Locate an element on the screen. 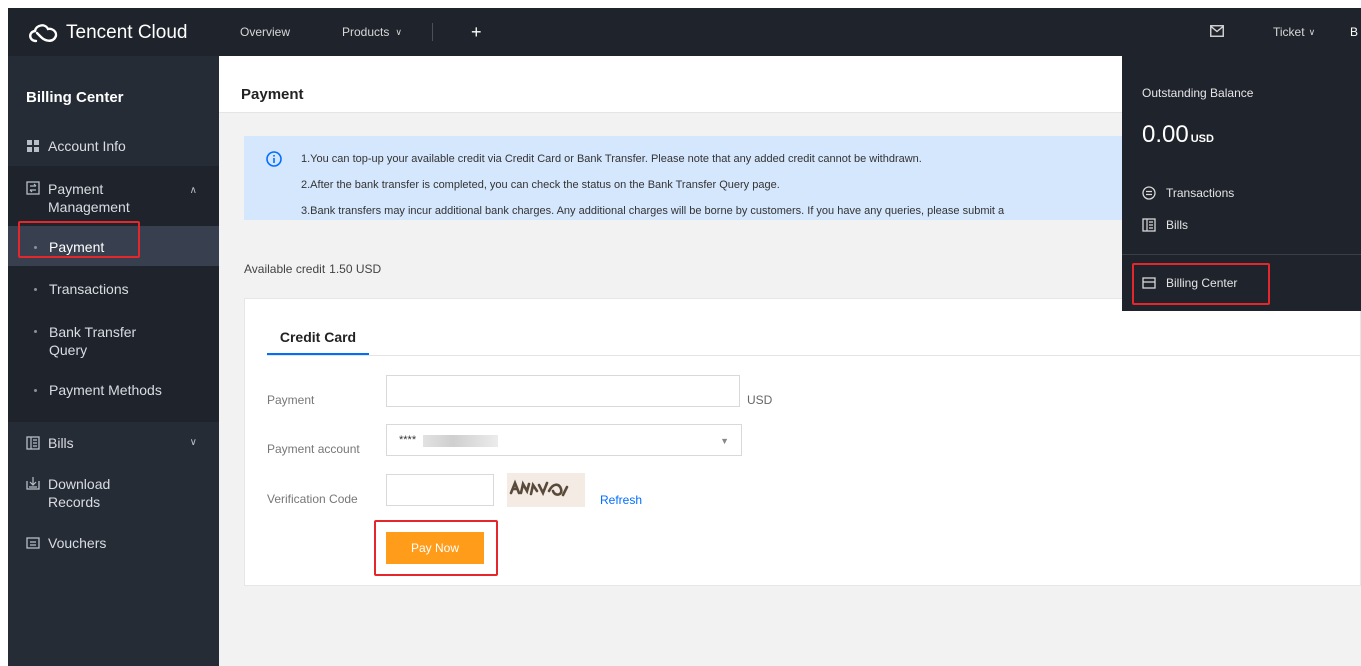 Image resolution: width=1361 pixels, height=666 pixels. sidebar-title: Billing Center is located at coordinates (75, 97).